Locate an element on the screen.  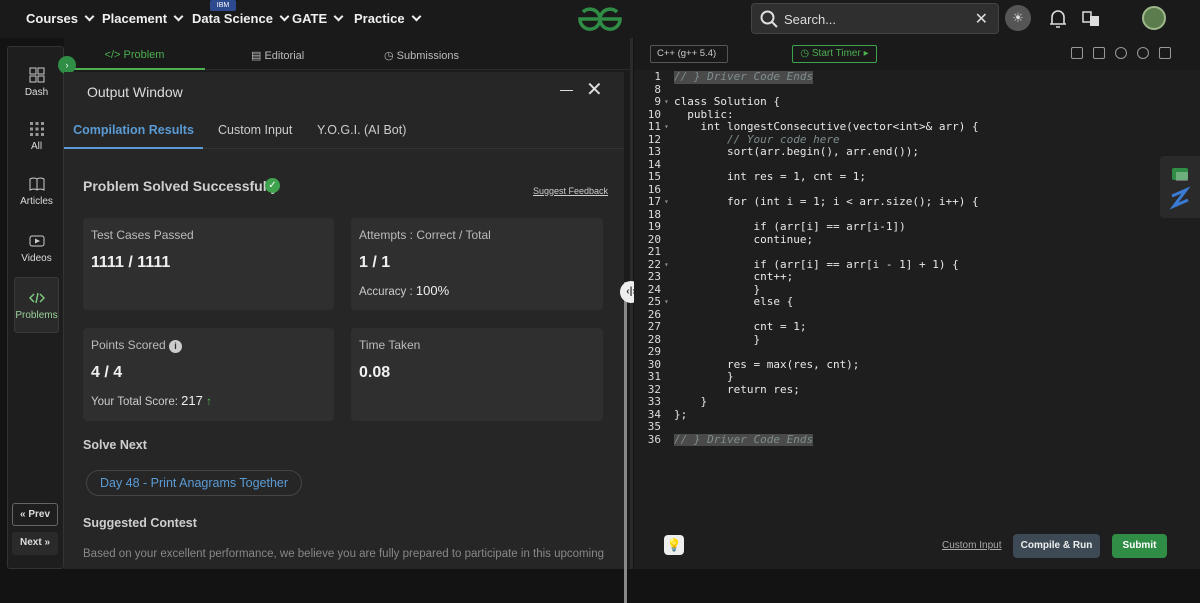
translate-icon is located at coordinates (1091, 19).